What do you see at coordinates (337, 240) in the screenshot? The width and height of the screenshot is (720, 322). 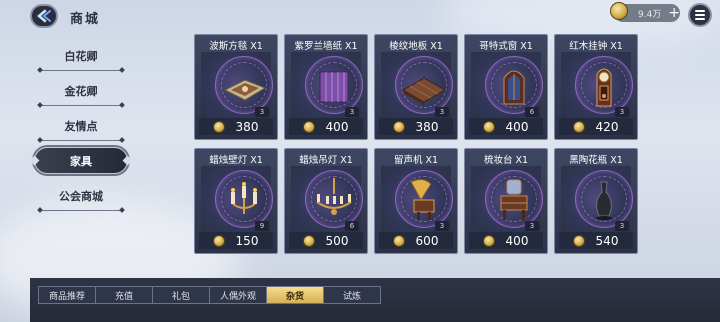 I see `price-value: 500` at bounding box center [337, 240].